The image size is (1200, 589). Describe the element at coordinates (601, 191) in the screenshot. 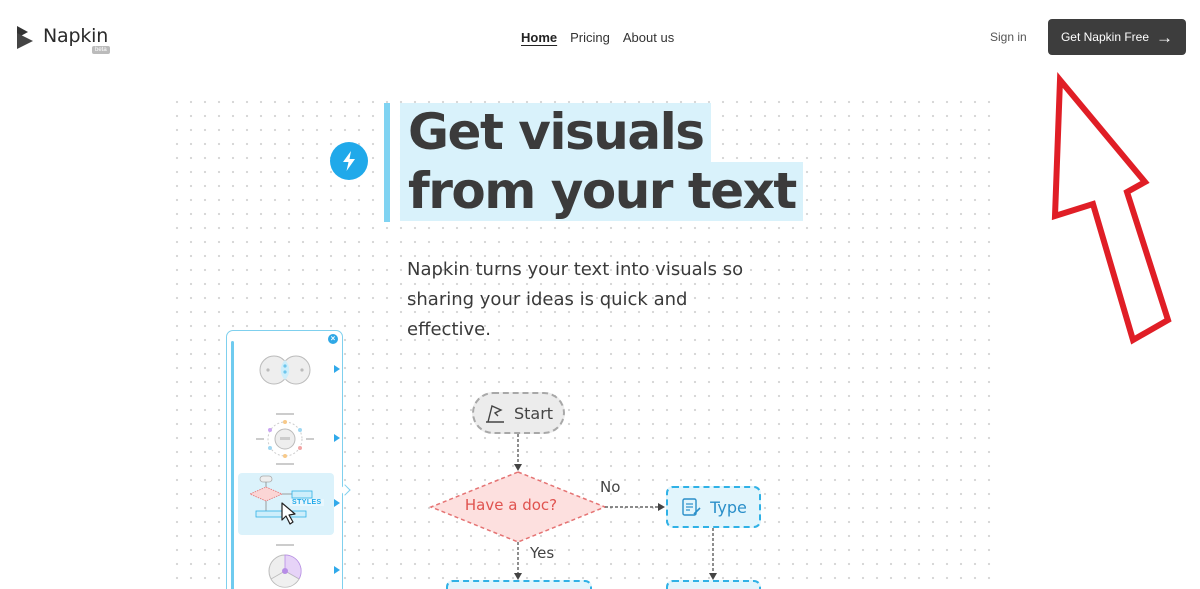

I see `headline-line-2: from your text` at that location.